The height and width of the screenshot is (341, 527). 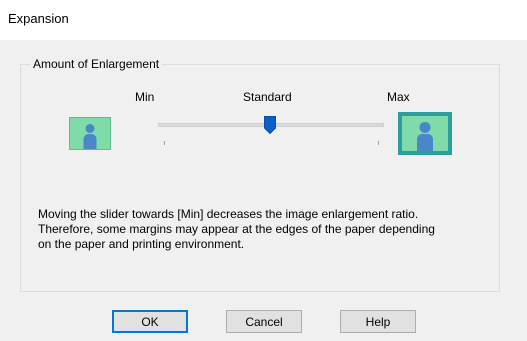 What do you see at coordinates (263, 20) in the screenshot?
I see `title-bar: Expansion` at bounding box center [263, 20].